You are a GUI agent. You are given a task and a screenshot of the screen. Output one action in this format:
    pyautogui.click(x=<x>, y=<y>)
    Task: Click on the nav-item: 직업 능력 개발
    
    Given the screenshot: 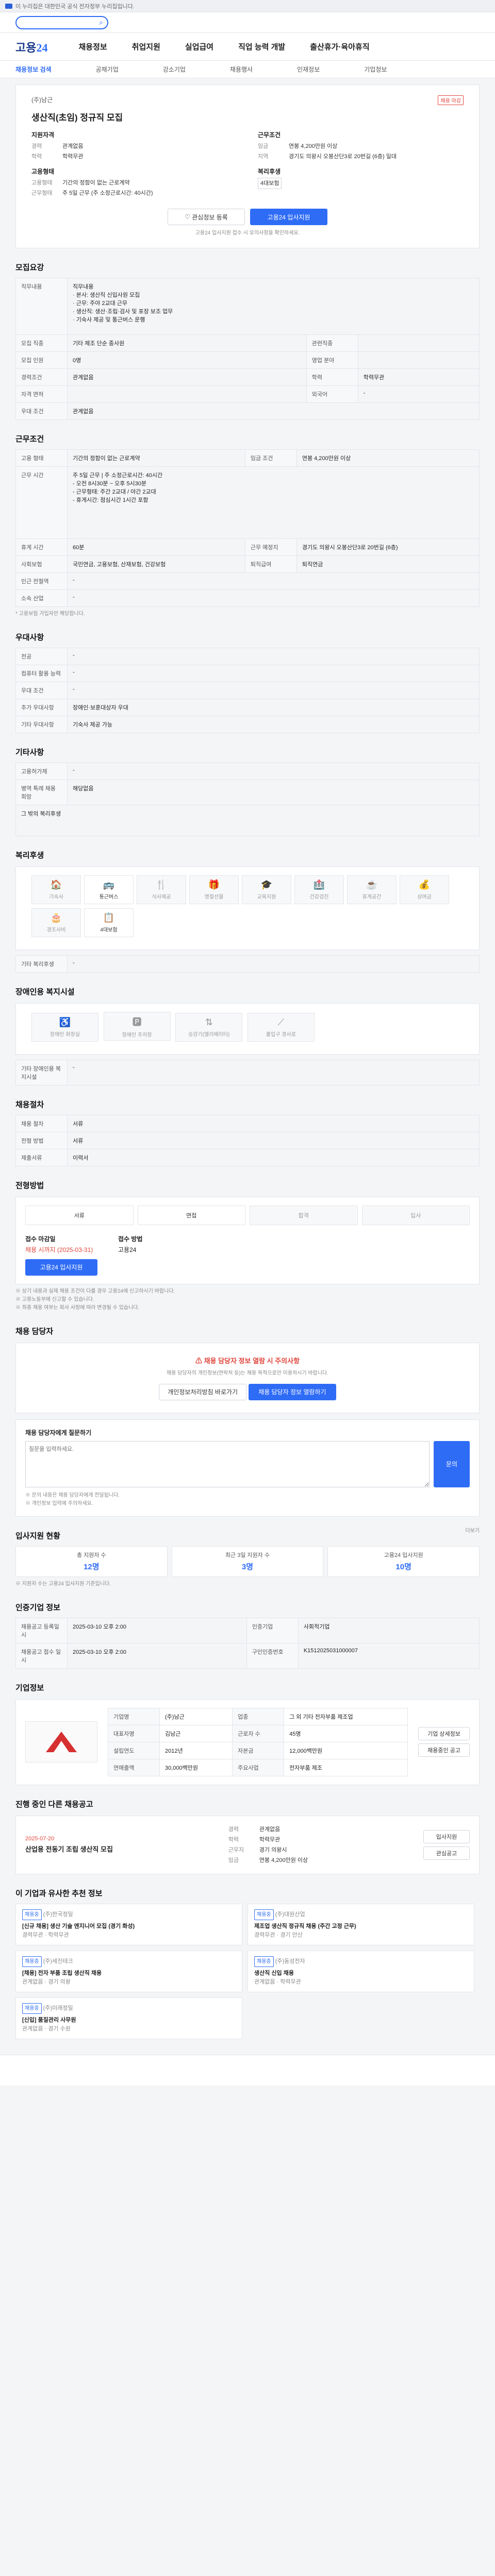 What is the action you would take?
    pyautogui.click(x=261, y=46)
    